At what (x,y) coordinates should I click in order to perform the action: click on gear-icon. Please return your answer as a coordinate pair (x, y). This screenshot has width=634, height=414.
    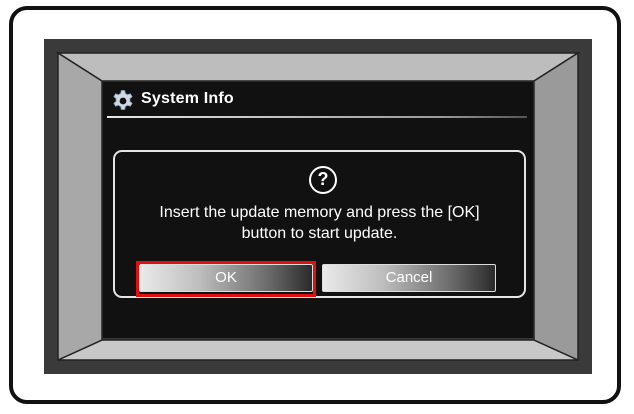
    Looking at the image, I should click on (123, 101).